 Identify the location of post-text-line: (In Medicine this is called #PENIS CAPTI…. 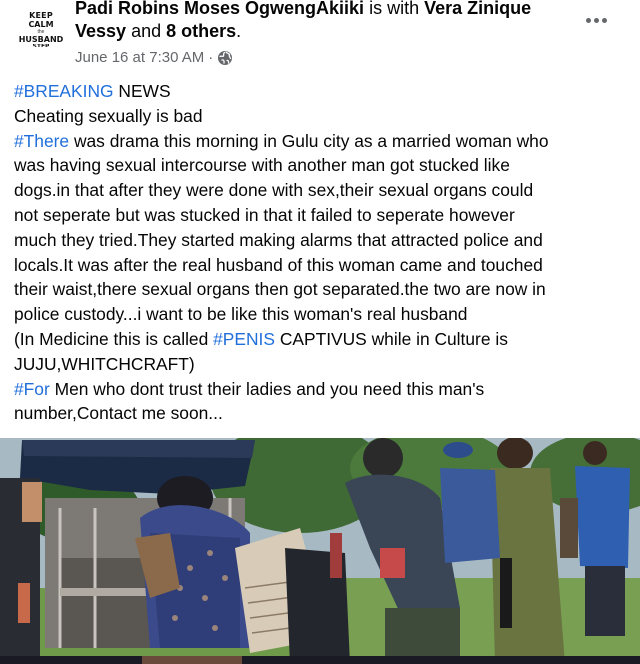
(314, 339).